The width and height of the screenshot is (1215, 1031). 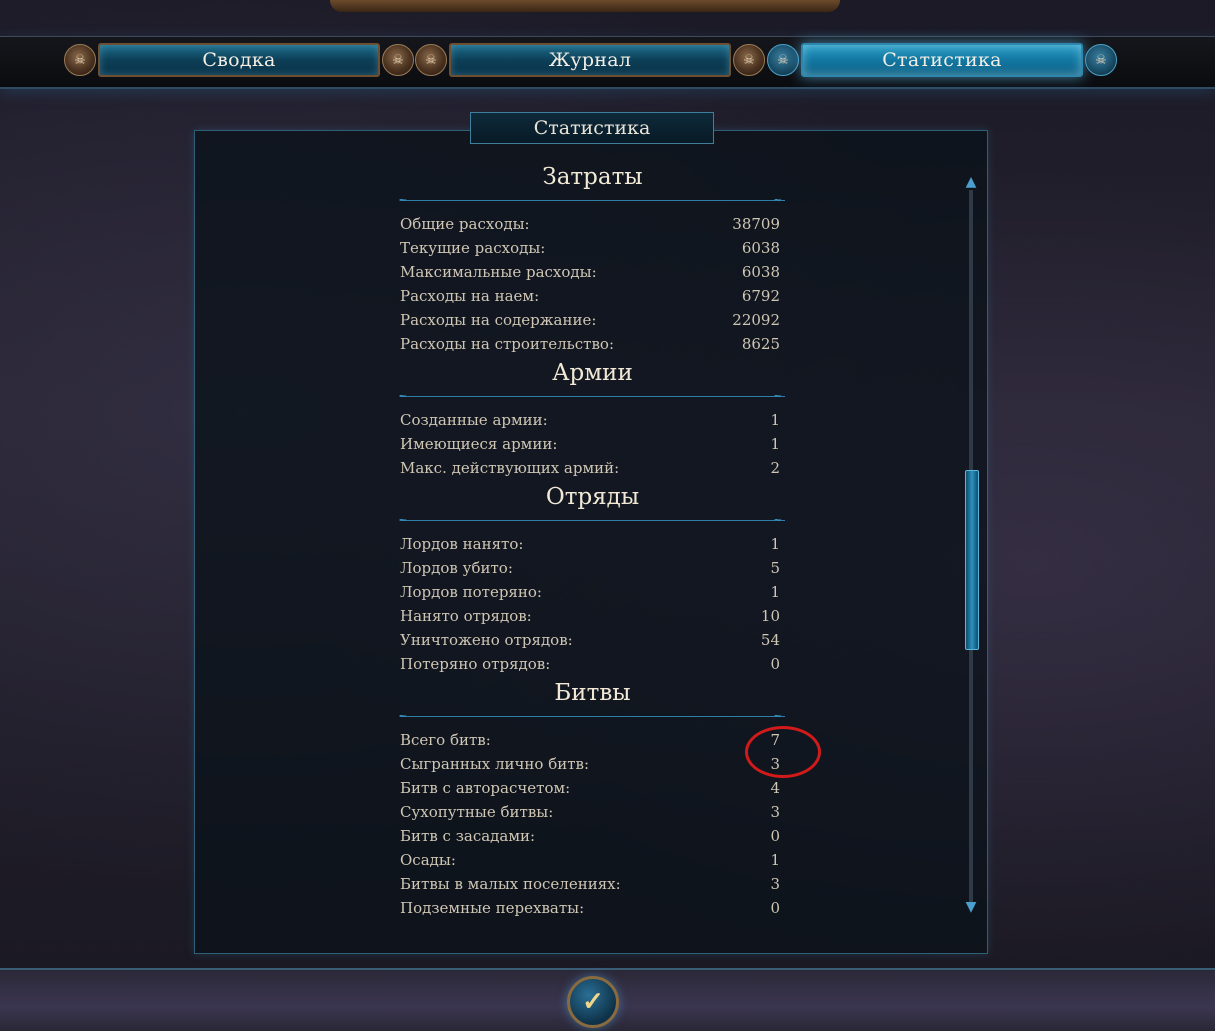 I want to click on stat-row: Нанято отрядов: 10, so click(x=592, y=616).